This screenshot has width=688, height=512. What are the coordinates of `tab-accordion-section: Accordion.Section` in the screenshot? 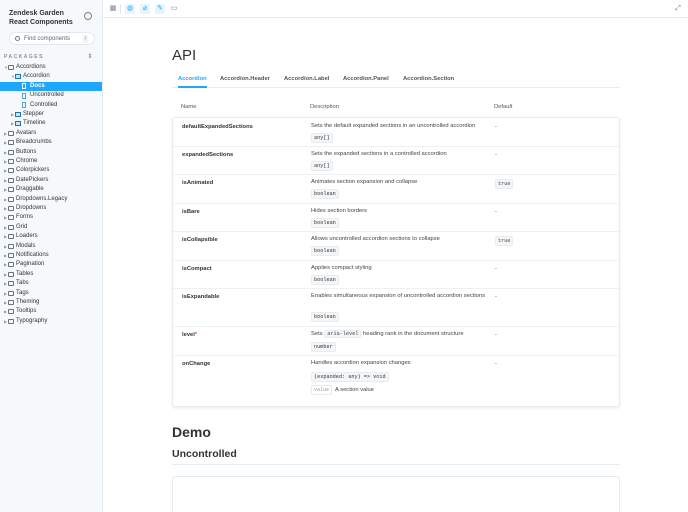 It's located at (428, 79).